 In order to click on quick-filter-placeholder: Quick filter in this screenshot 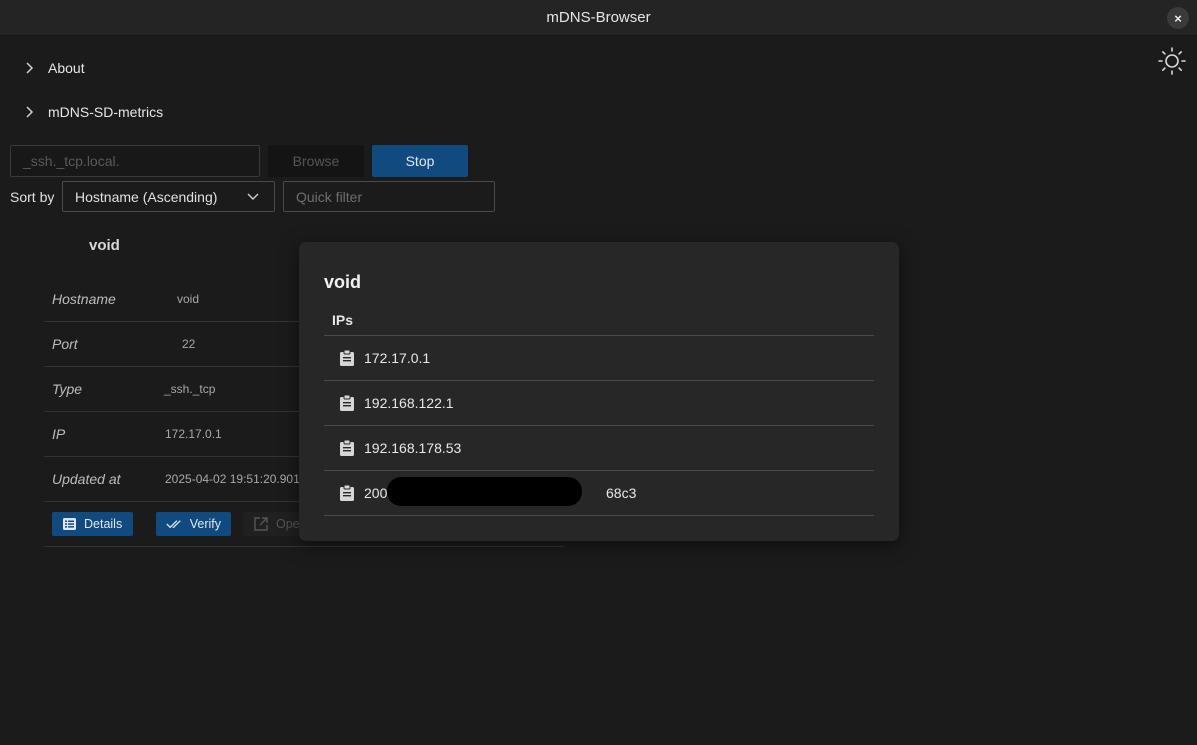, I will do `click(329, 196)`.